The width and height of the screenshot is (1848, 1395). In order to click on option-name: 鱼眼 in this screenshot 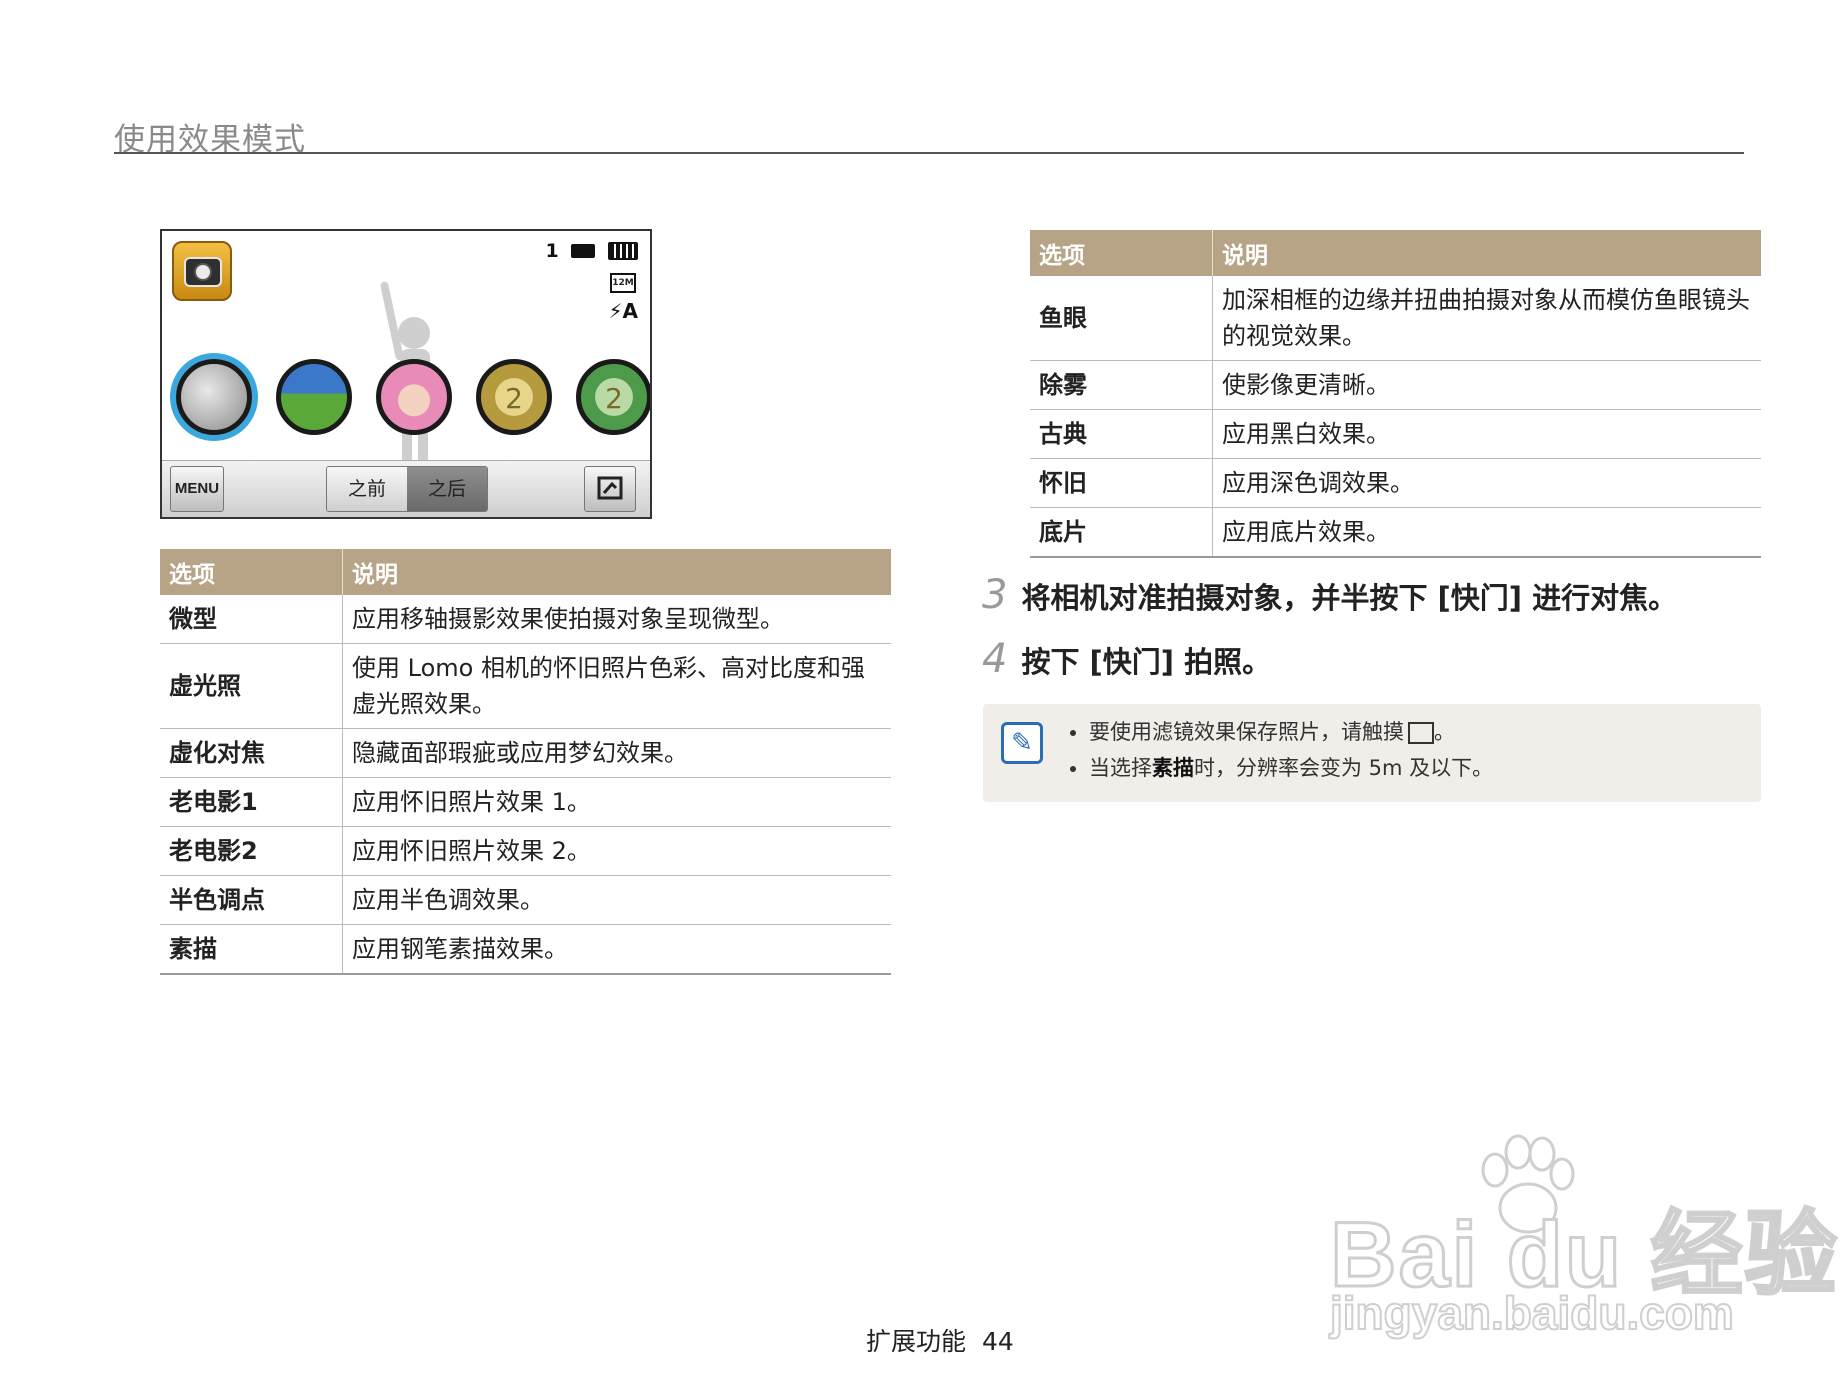, I will do `click(1121, 318)`.